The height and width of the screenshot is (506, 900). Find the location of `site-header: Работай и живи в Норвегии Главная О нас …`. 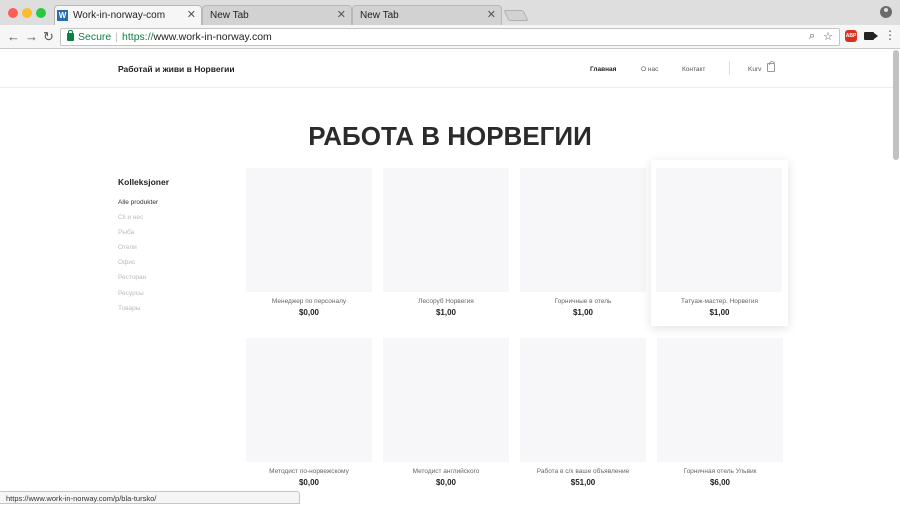

site-header: Работай и живи в Норвегии Главная О нас … is located at coordinates (446, 69).